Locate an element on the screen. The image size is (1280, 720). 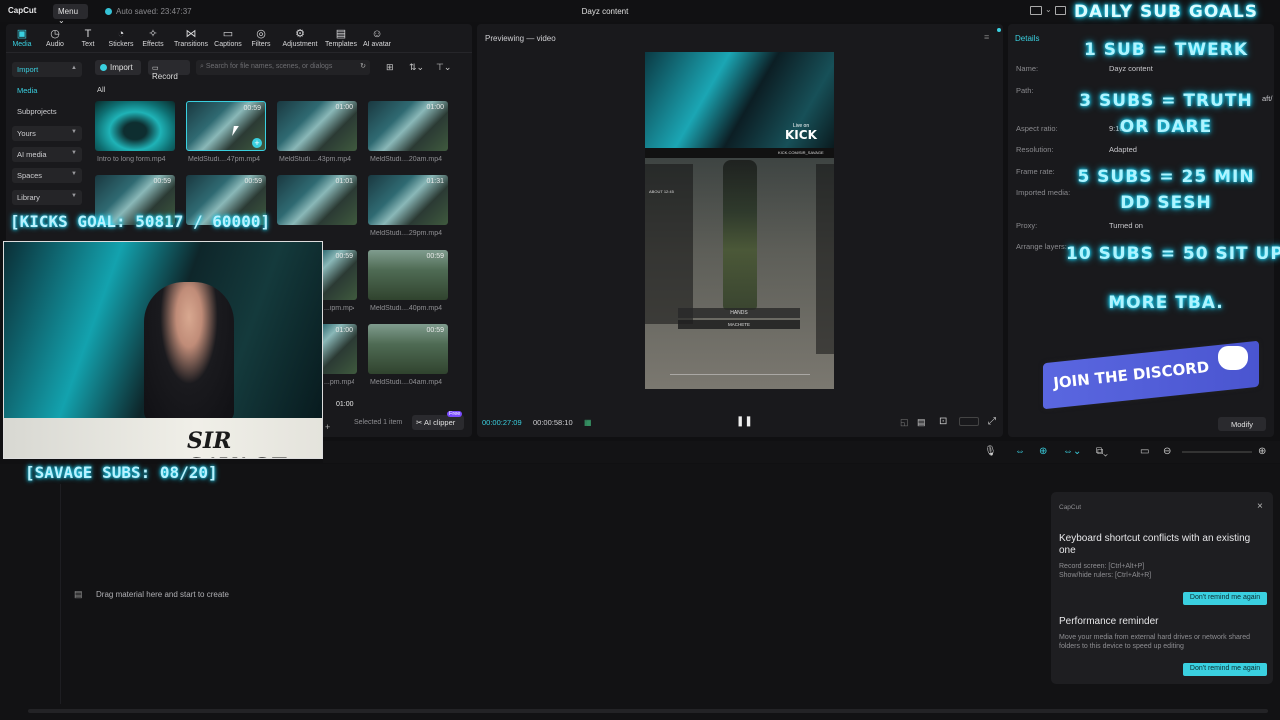
sidebar-item-ai-media: AI media ▼ is located at coordinates (47, 154).